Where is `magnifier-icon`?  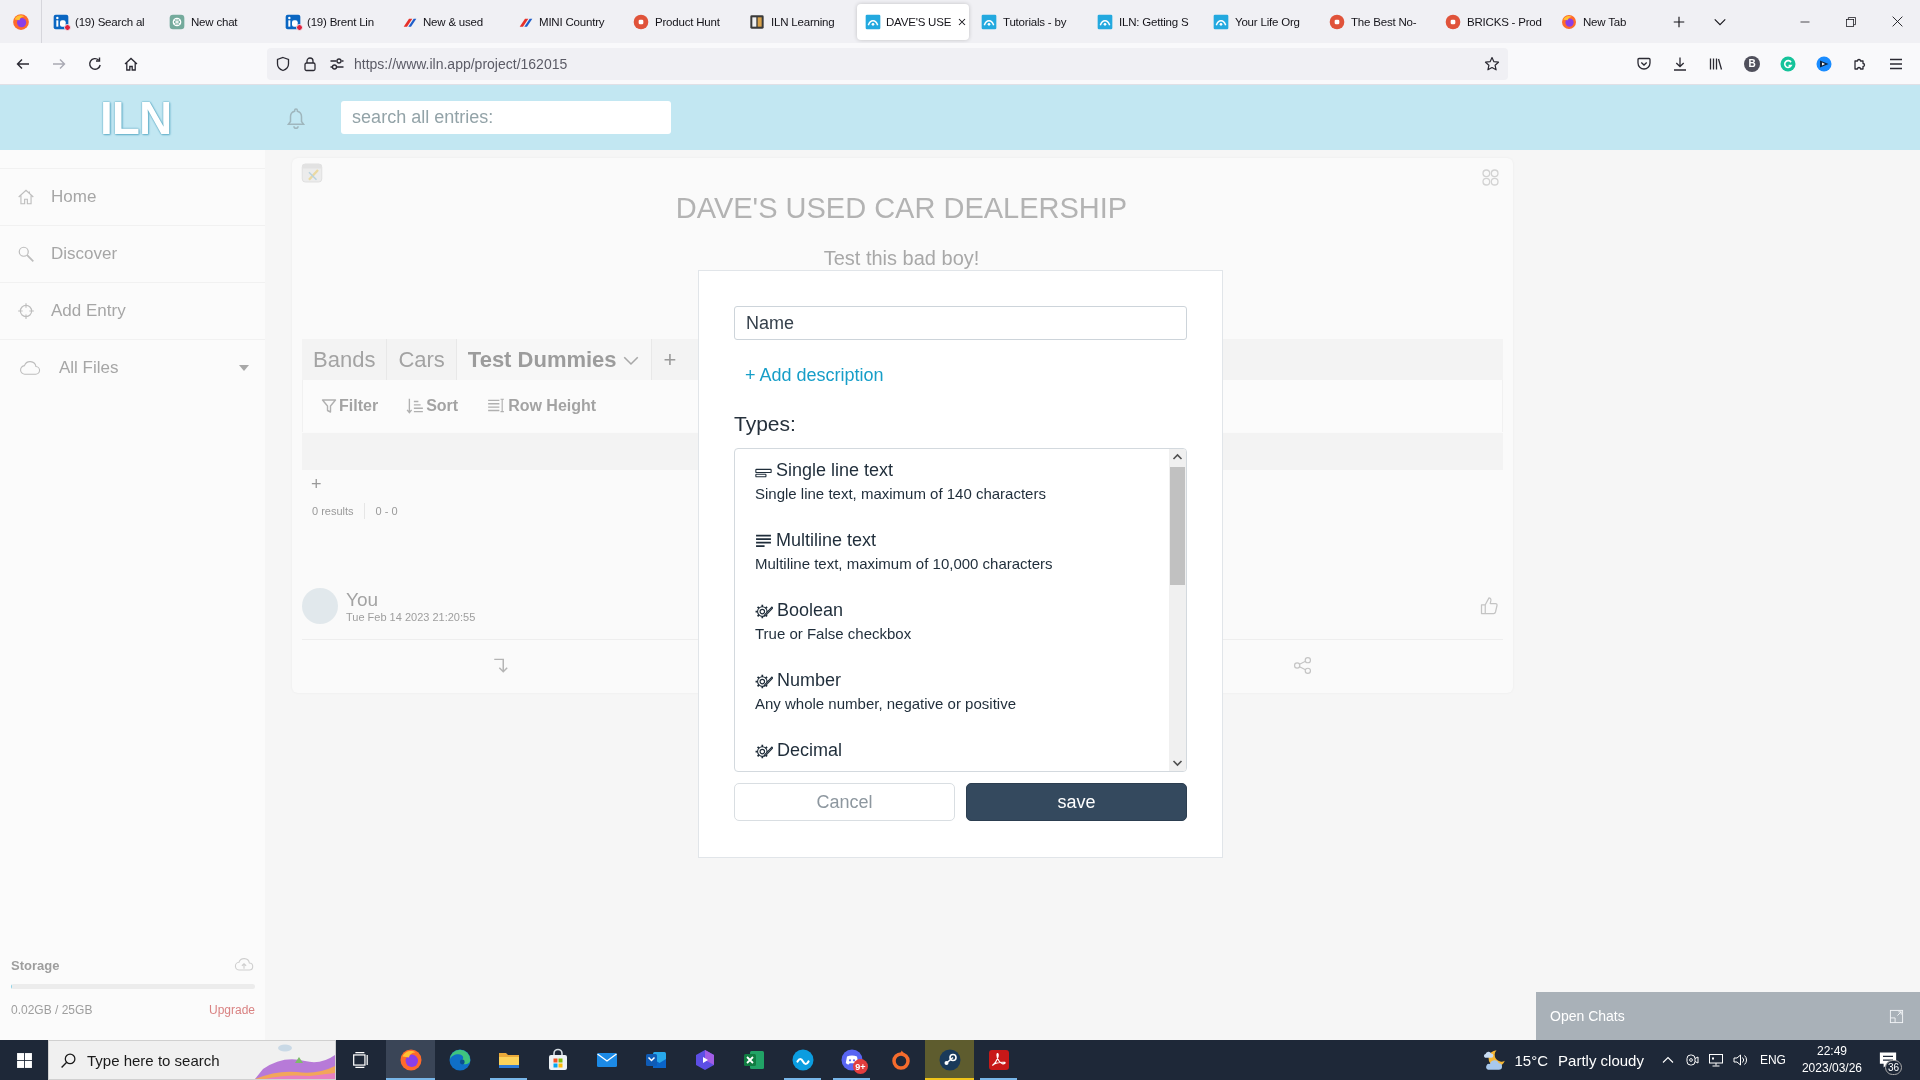 magnifier-icon is located at coordinates (26, 254).